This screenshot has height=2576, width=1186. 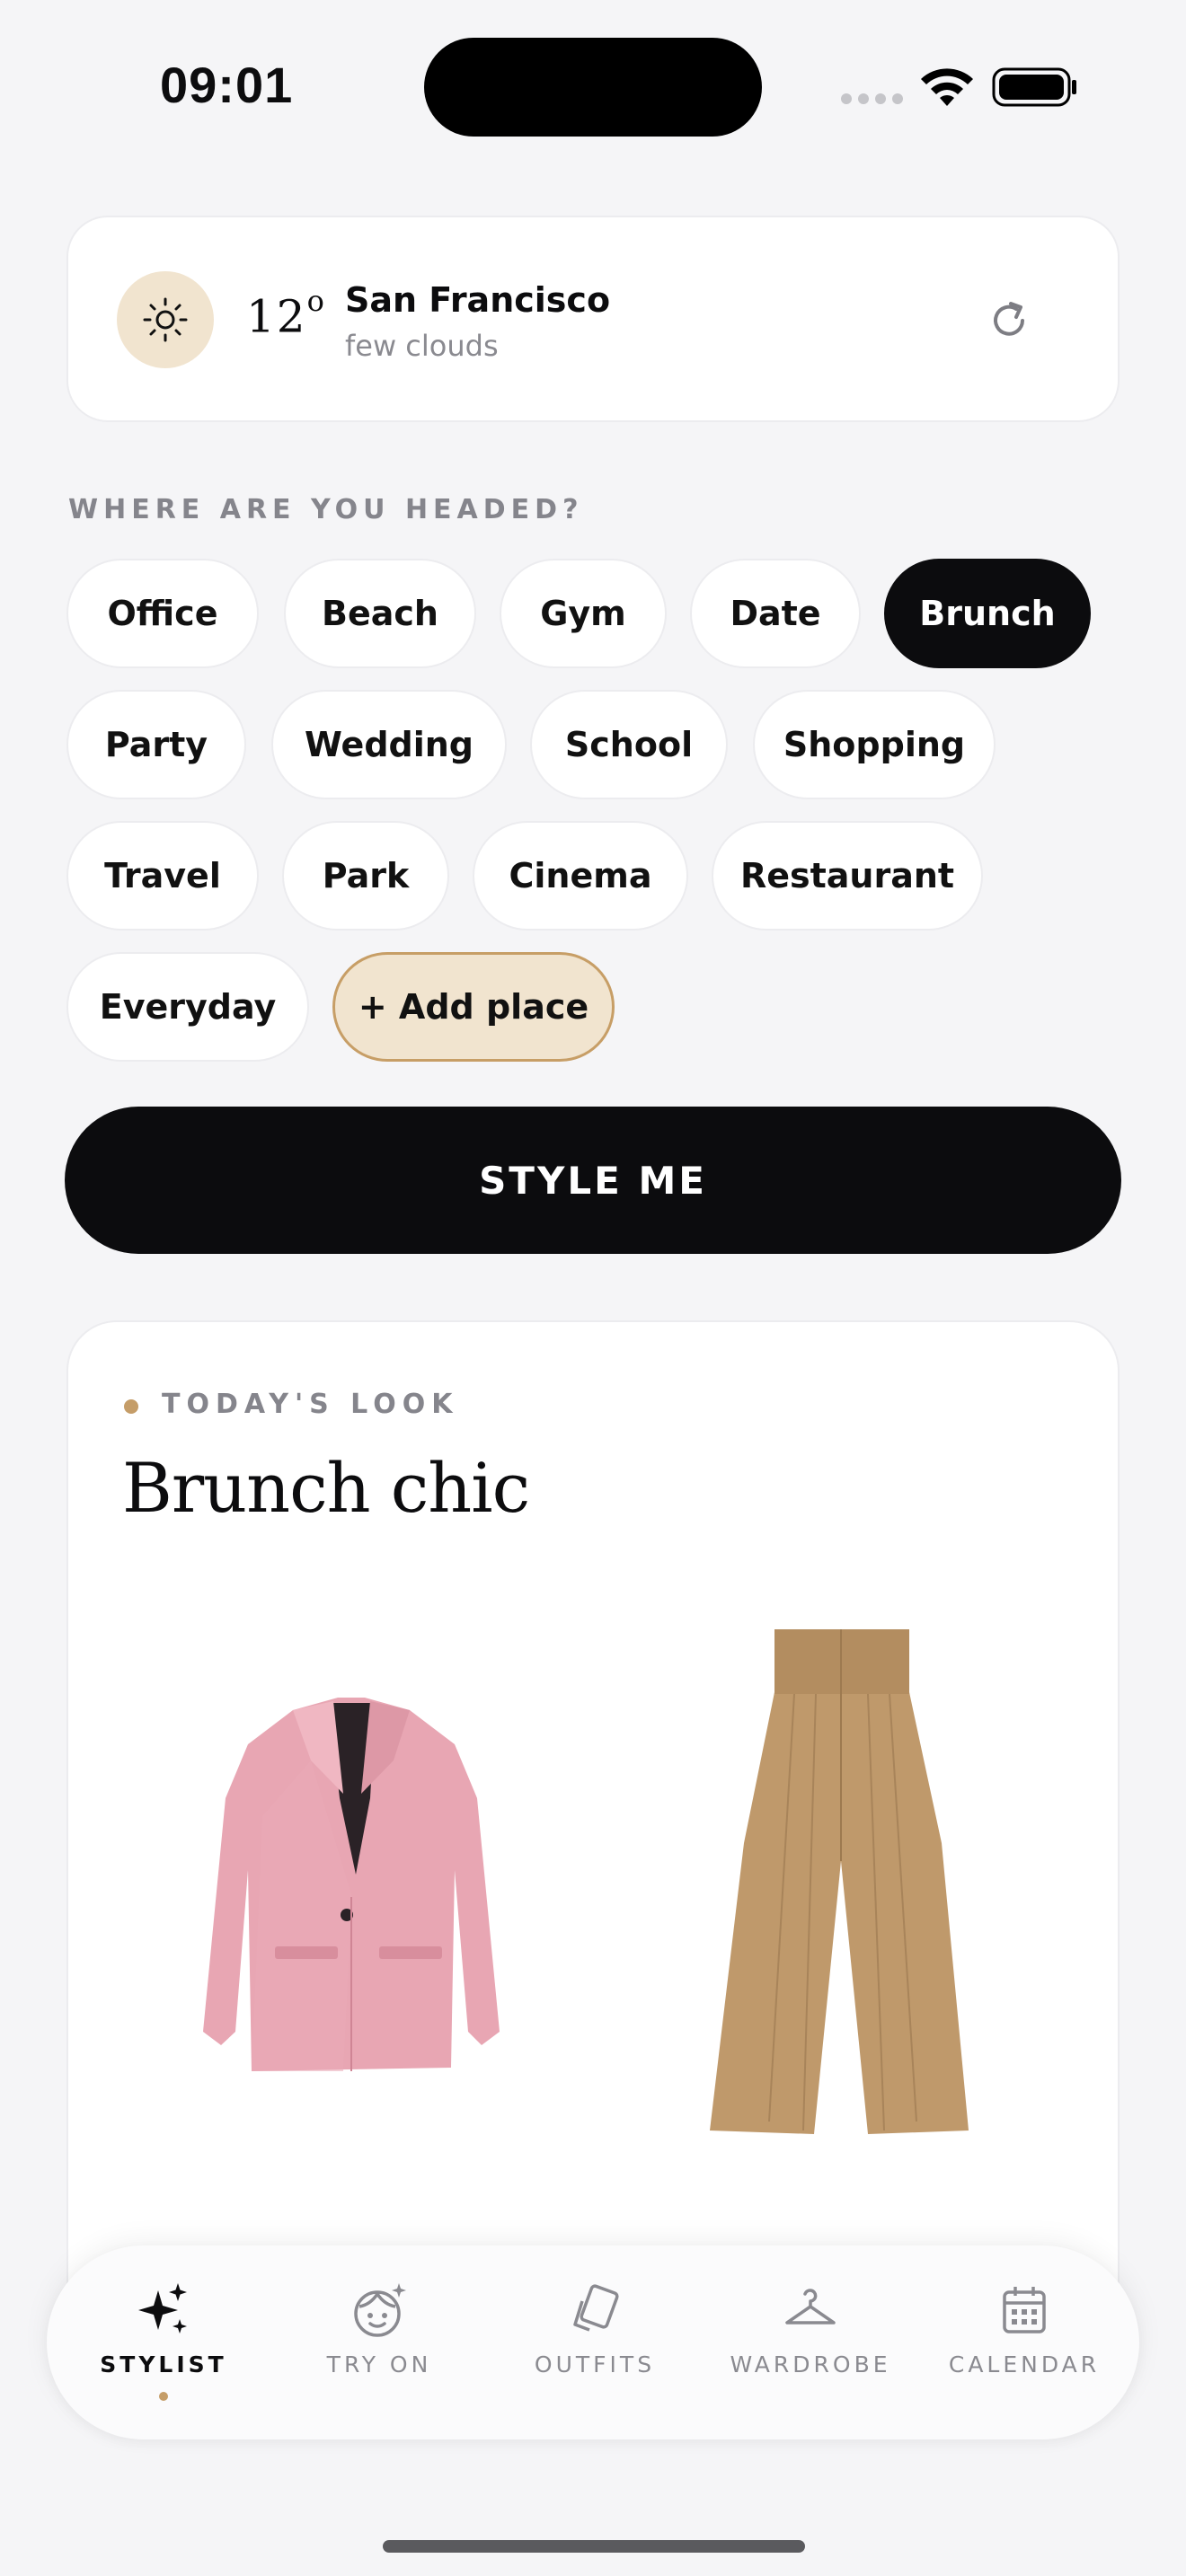 I want to click on refresh-icon, so click(x=1009, y=320).